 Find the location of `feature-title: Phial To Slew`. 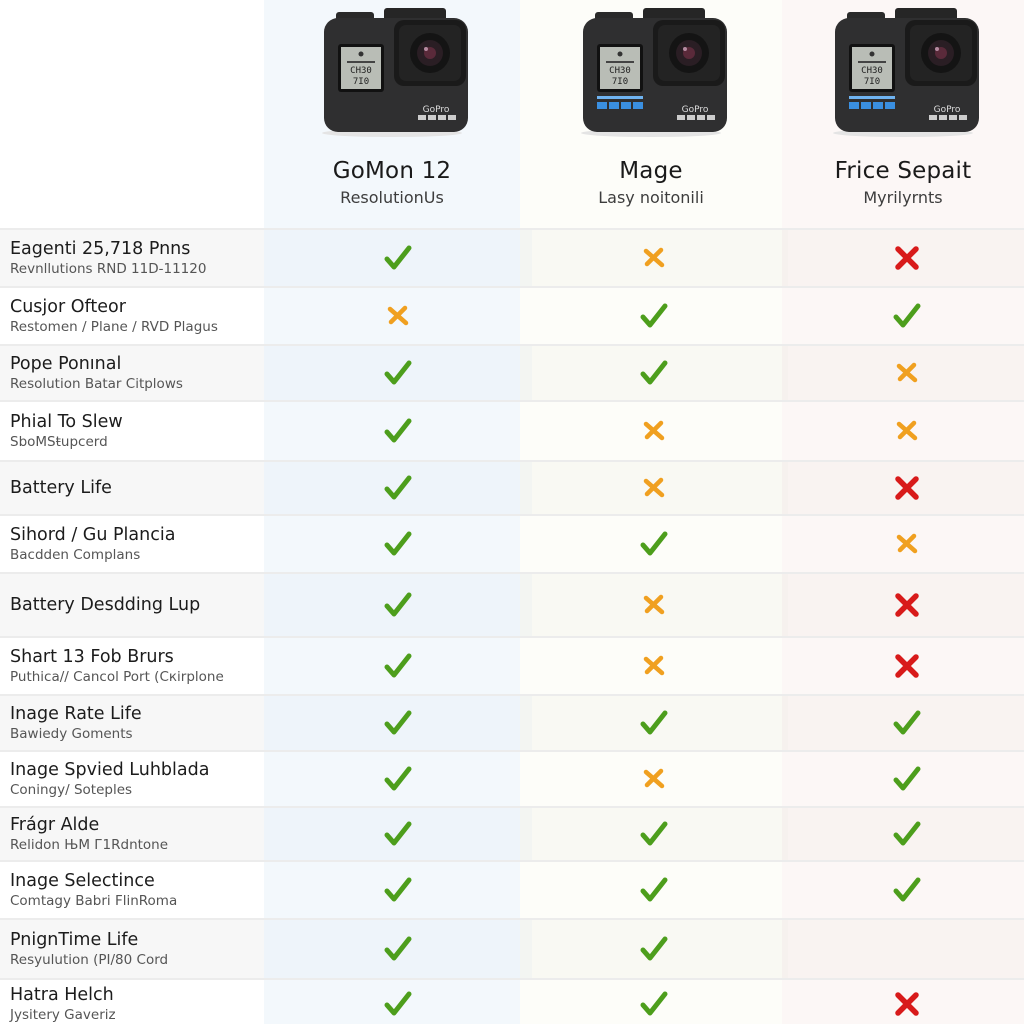

feature-title: Phial To Slew is located at coordinates (66, 422).